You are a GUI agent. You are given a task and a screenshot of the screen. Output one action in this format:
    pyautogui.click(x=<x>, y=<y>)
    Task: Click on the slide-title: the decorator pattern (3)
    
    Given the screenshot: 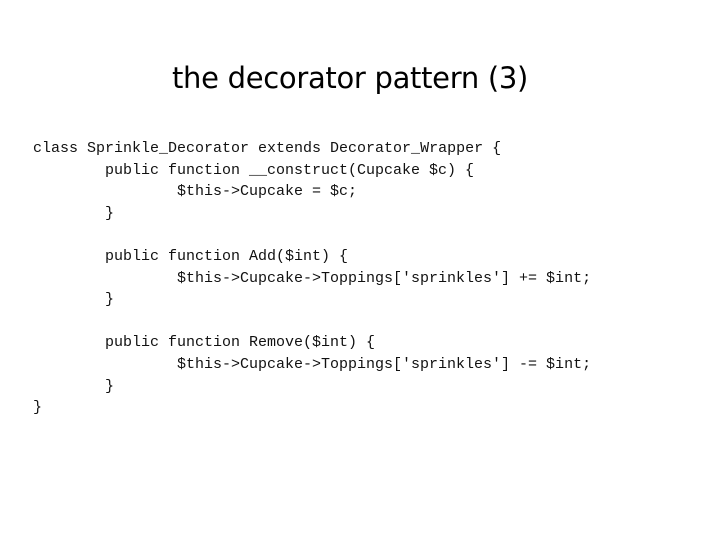 What is the action you would take?
    pyautogui.click(x=350, y=78)
    